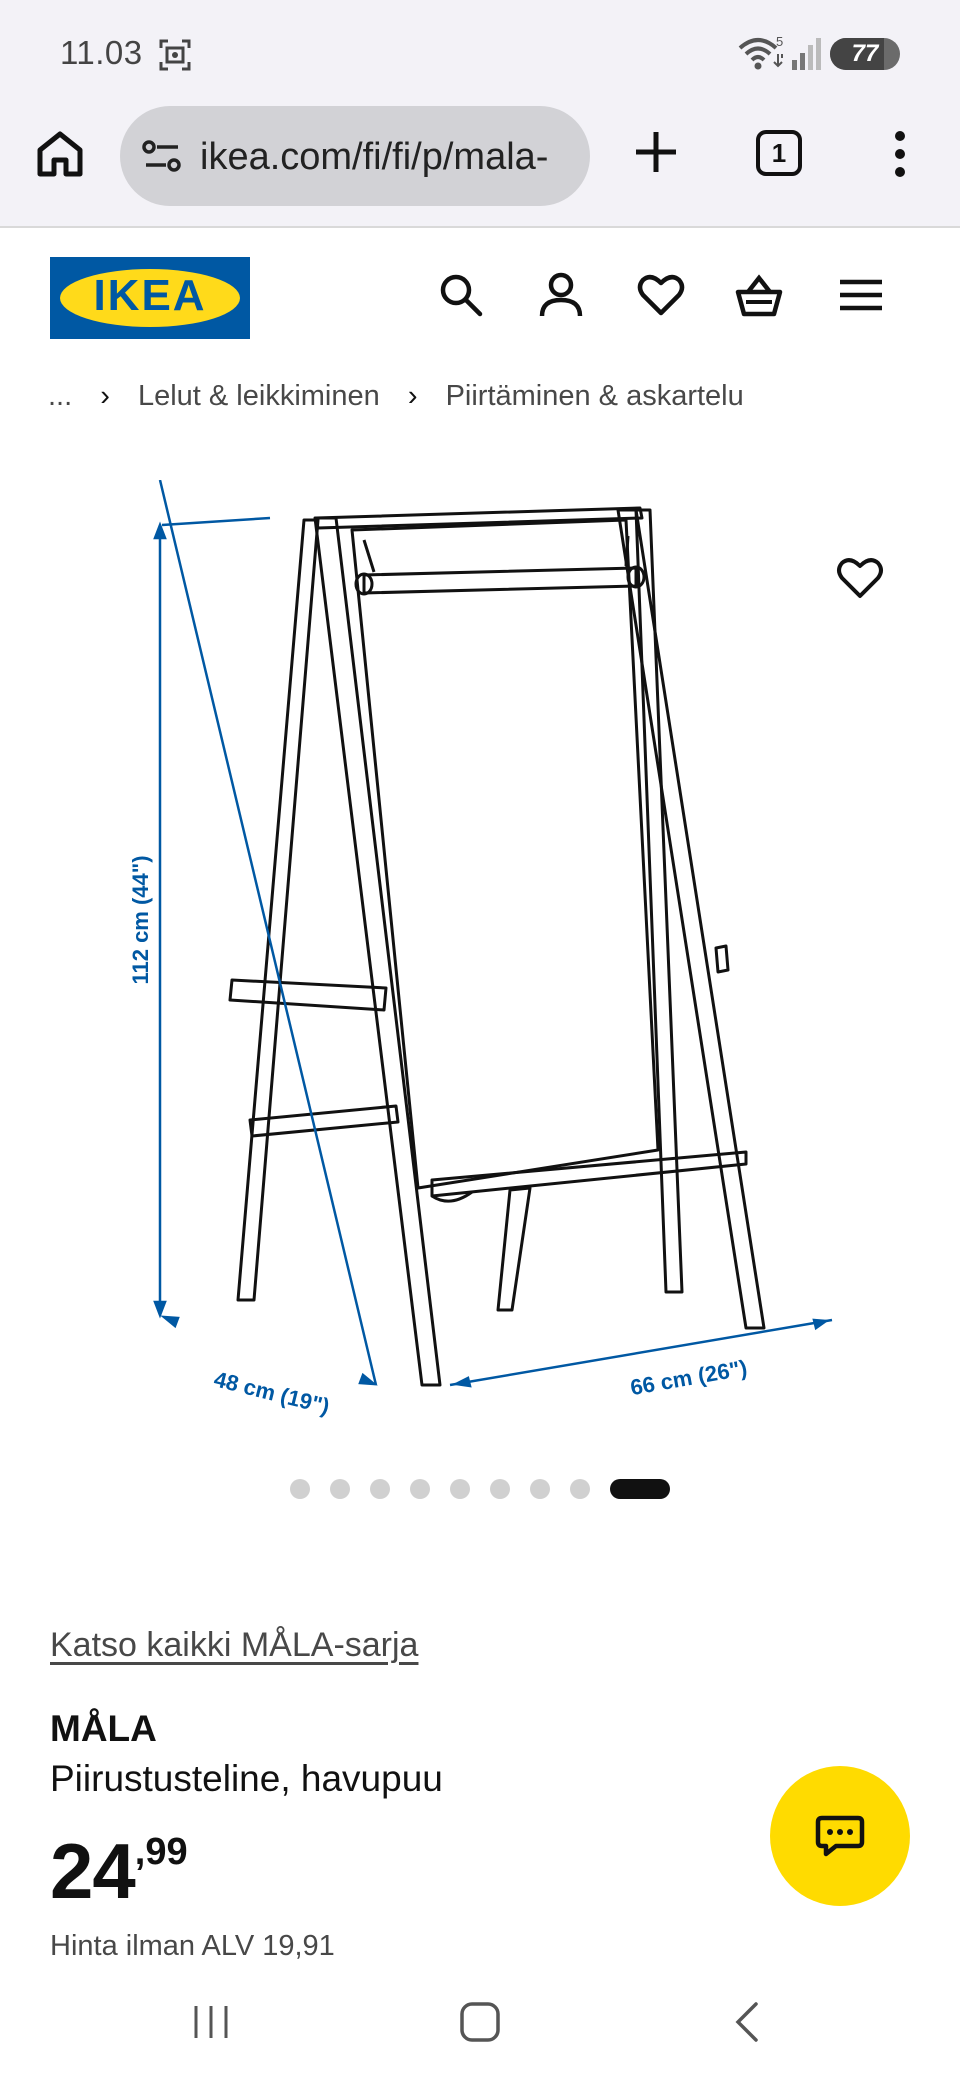 The height and width of the screenshot is (2080, 960). What do you see at coordinates (640, 1489) in the screenshot?
I see `carousel-dot-active` at bounding box center [640, 1489].